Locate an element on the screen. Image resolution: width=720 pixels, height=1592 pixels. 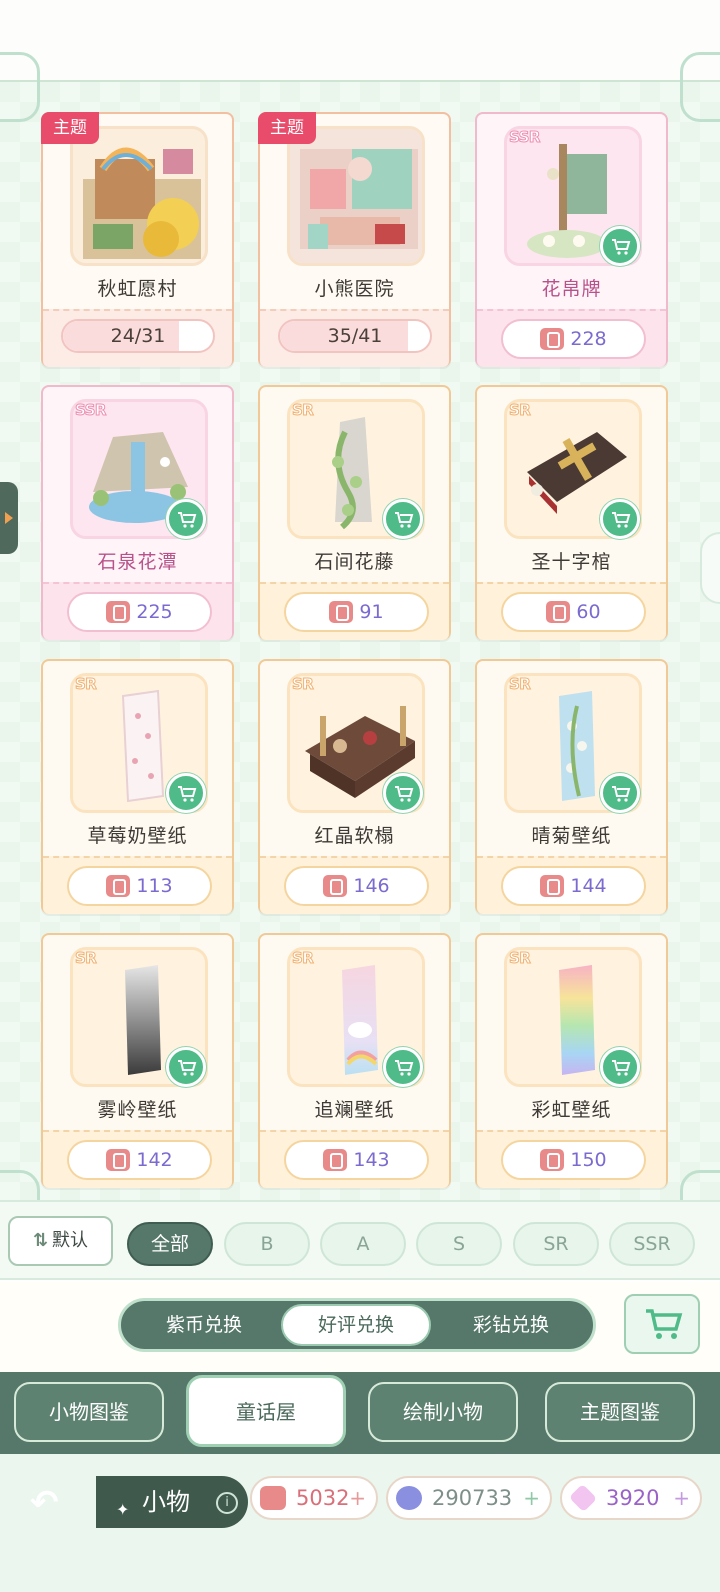
item-name: 石泉花潭 is located at coordinates (137, 562).